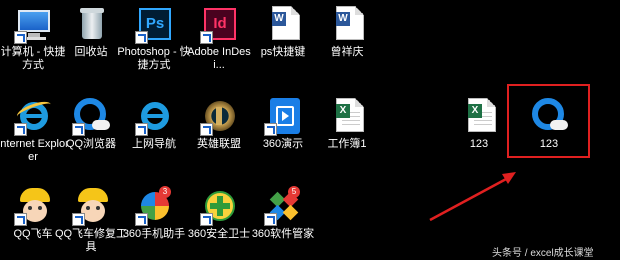 The width and height of the screenshot is (620, 260). Describe the element at coordinates (543, 253) in the screenshot. I see `watermark: 头条号 / excel成长课堂` at that location.